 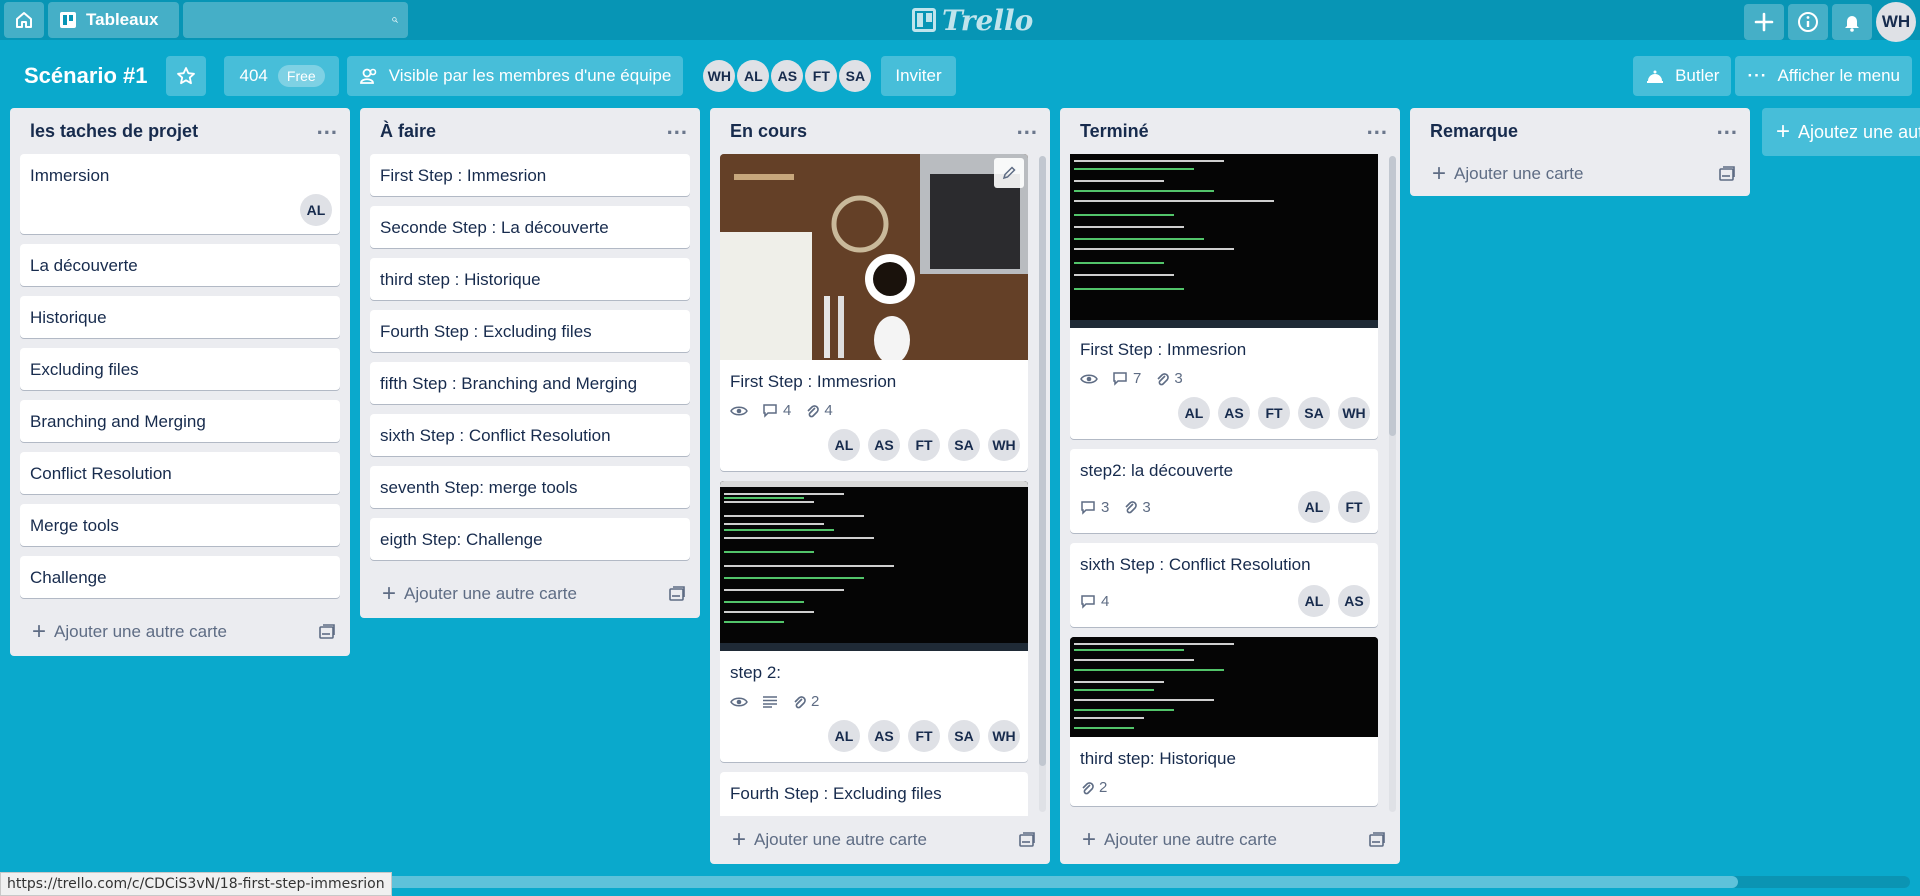 What do you see at coordinates (287, 20) in the screenshot?
I see `search-input` at bounding box center [287, 20].